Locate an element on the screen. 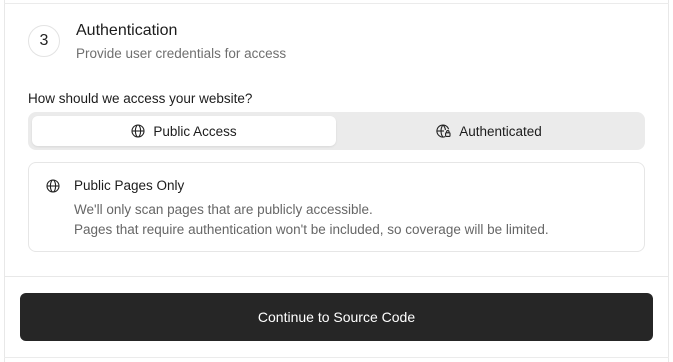 This screenshot has width=673, height=362. public-access-option: Public Access is located at coordinates (184, 131).